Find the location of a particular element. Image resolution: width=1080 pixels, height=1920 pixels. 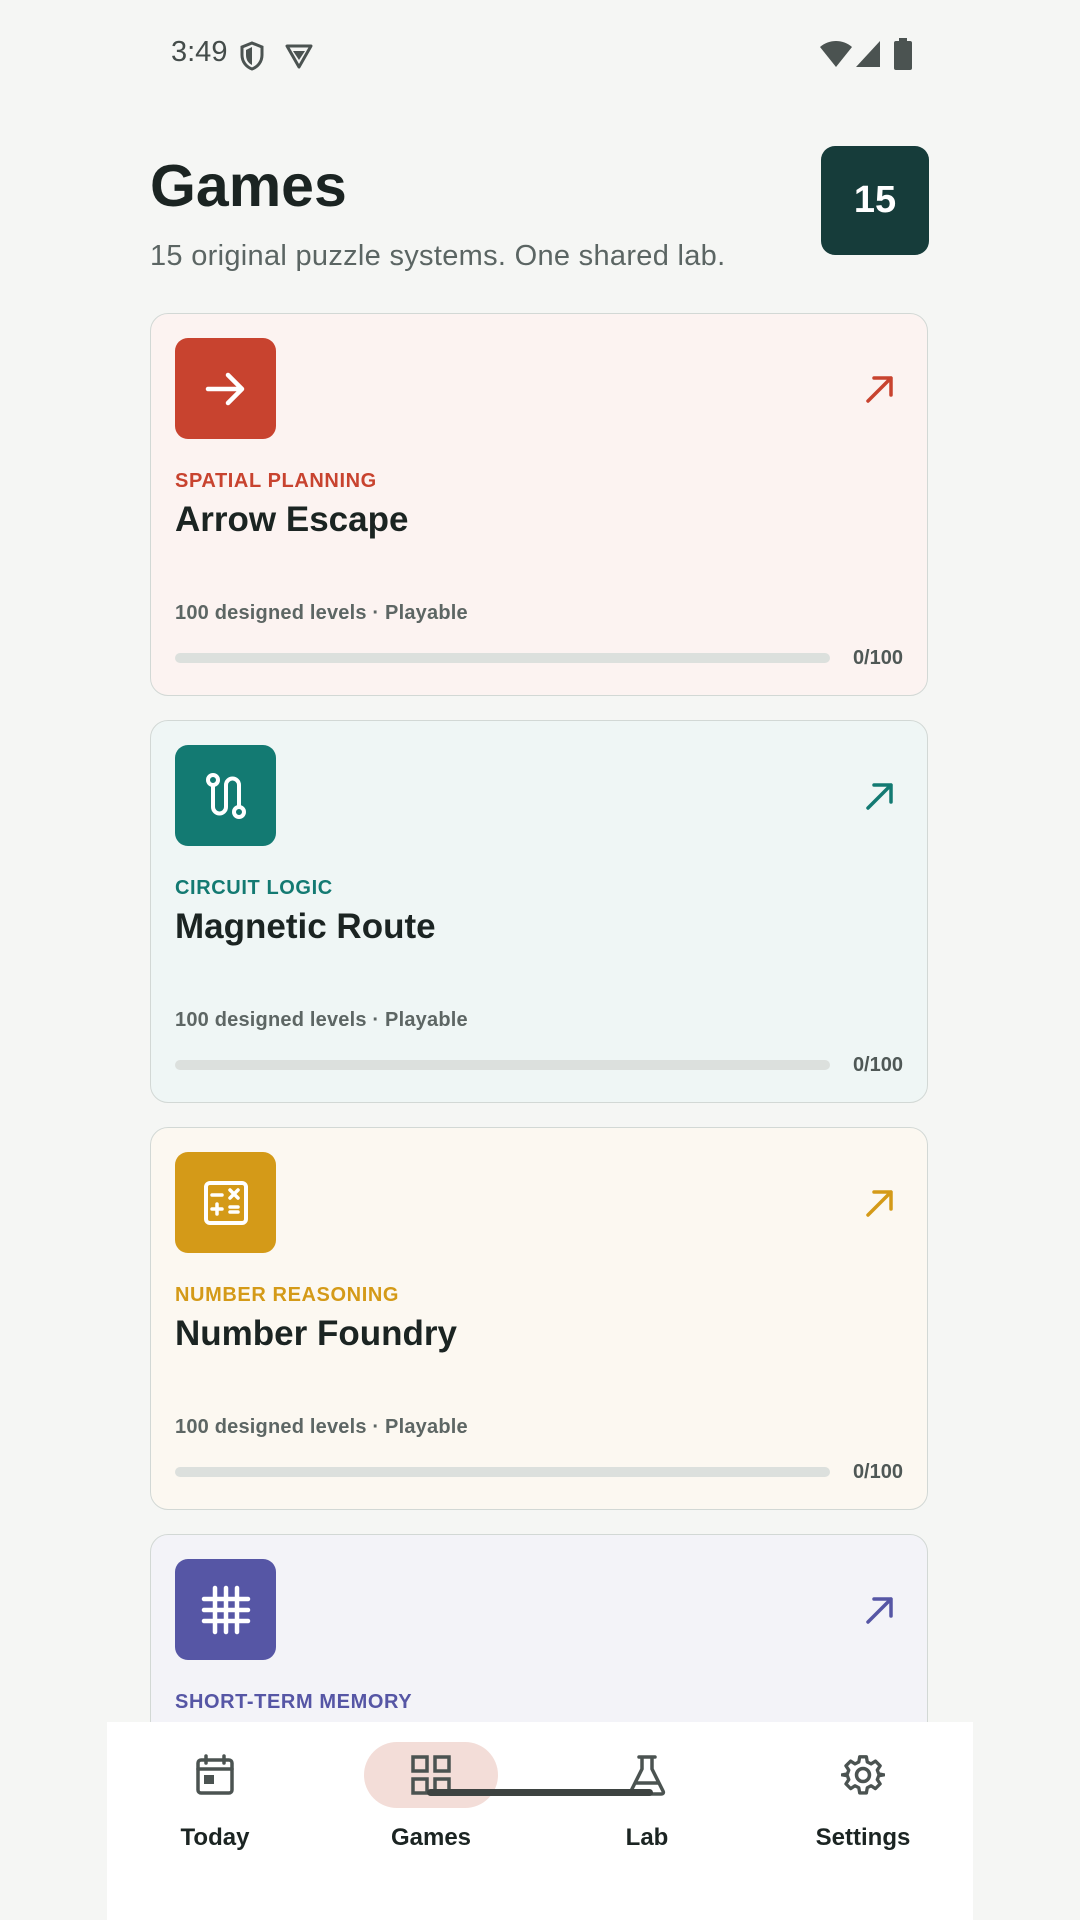

grid-icon is located at coordinates (225, 1609).